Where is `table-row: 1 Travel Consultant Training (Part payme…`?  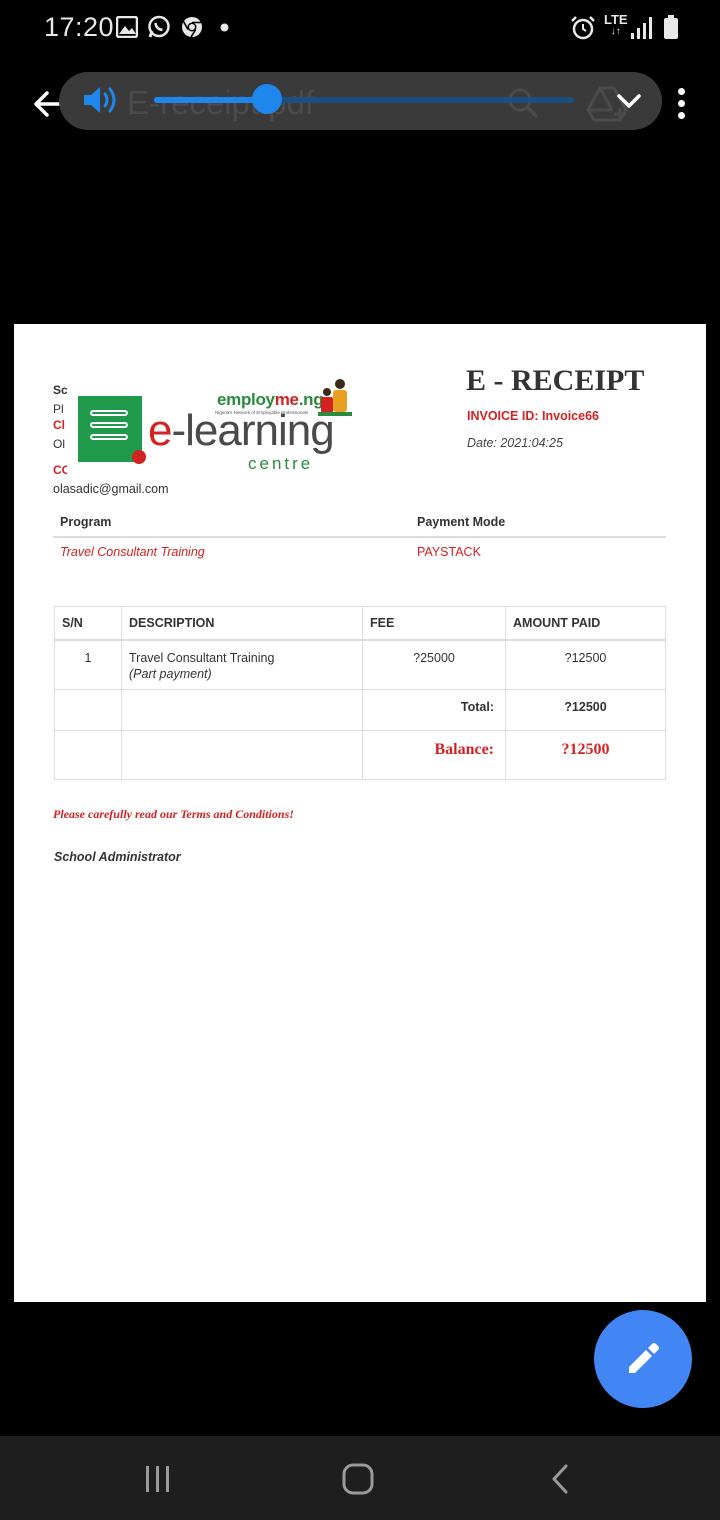
table-row: 1 Travel Consultant Training (Part payme… is located at coordinates (360, 664).